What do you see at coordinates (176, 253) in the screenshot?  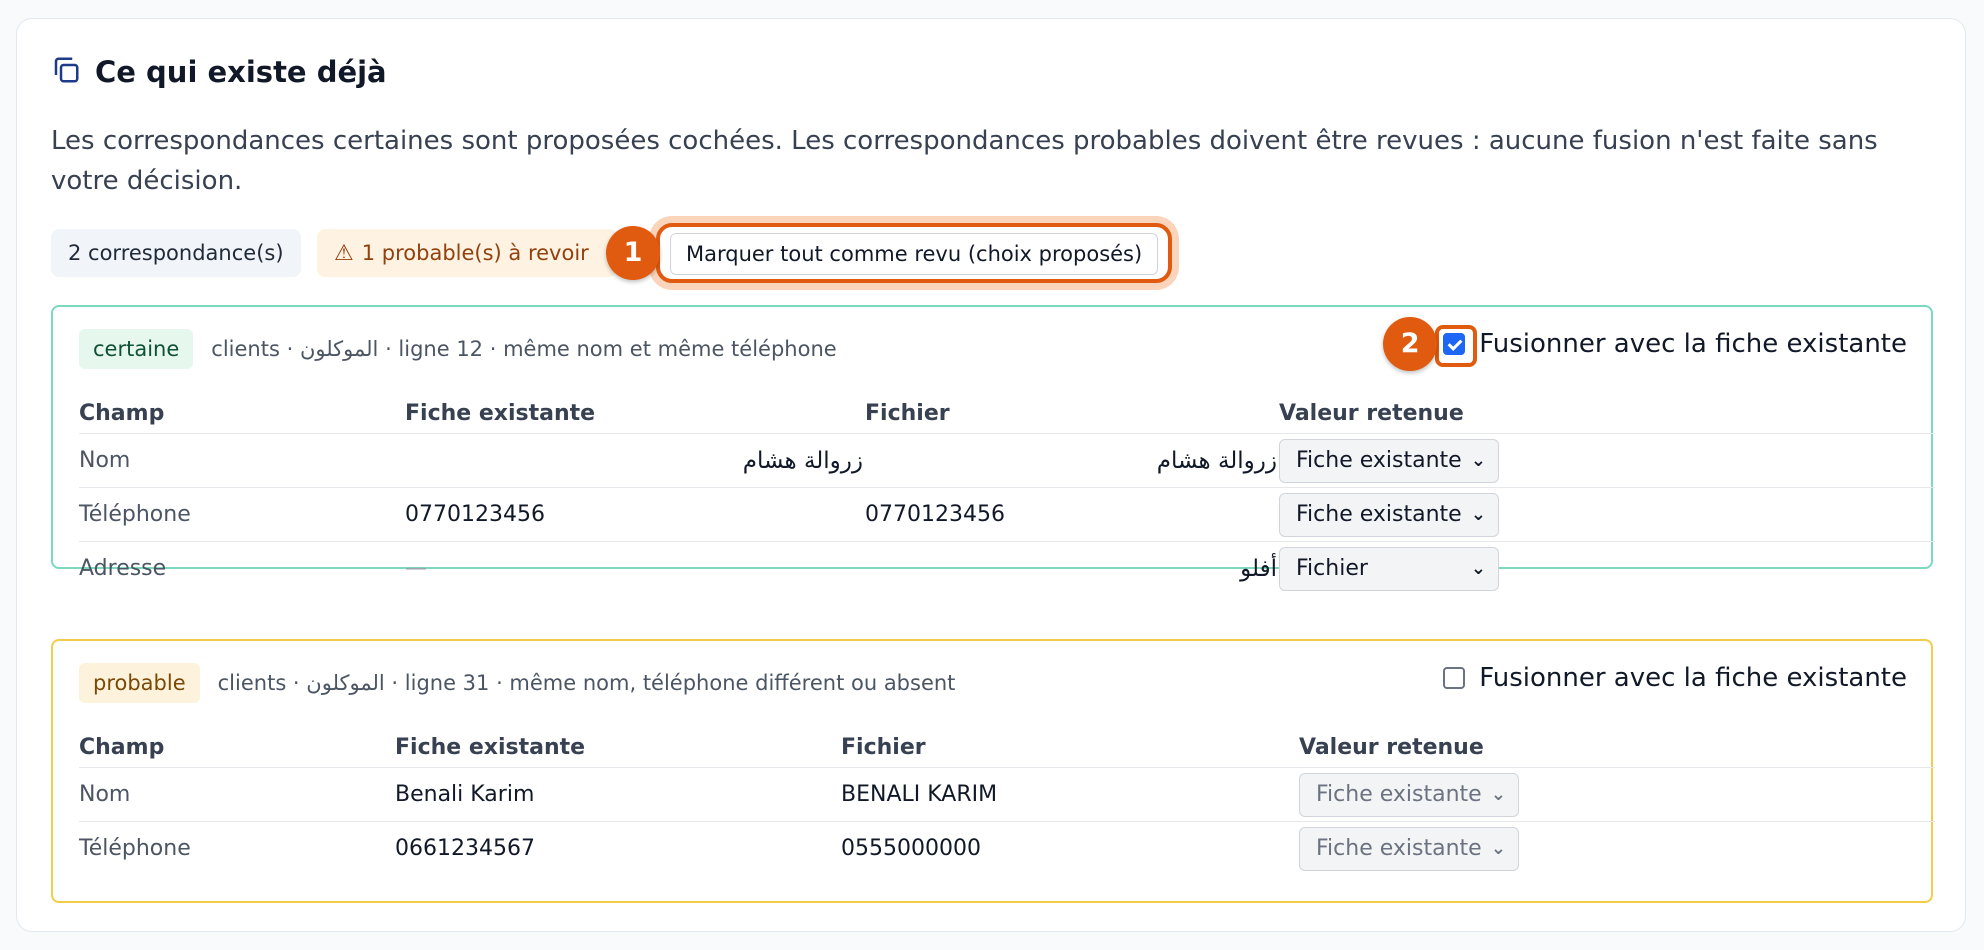 I see `matches-count-badge: 2 correspondance(s)` at bounding box center [176, 253].